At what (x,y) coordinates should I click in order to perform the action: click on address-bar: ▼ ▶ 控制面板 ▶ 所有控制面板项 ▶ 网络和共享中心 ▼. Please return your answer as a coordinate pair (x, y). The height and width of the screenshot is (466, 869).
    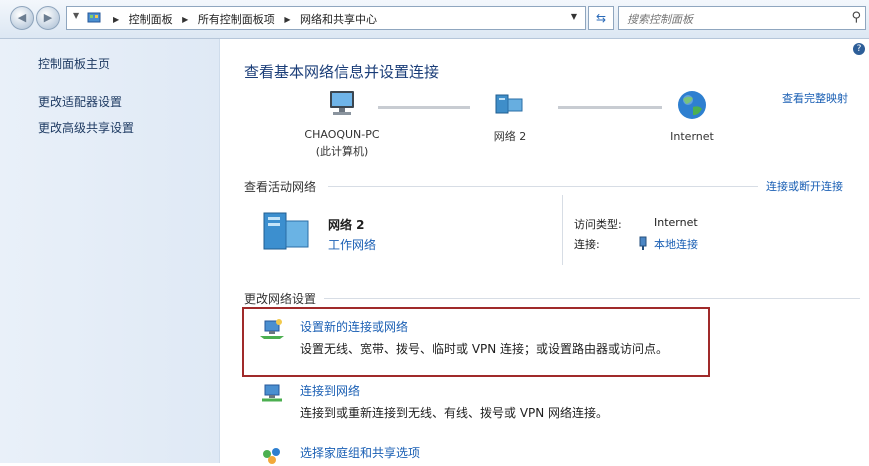
    Looking at the image, I should click on (326, 18).